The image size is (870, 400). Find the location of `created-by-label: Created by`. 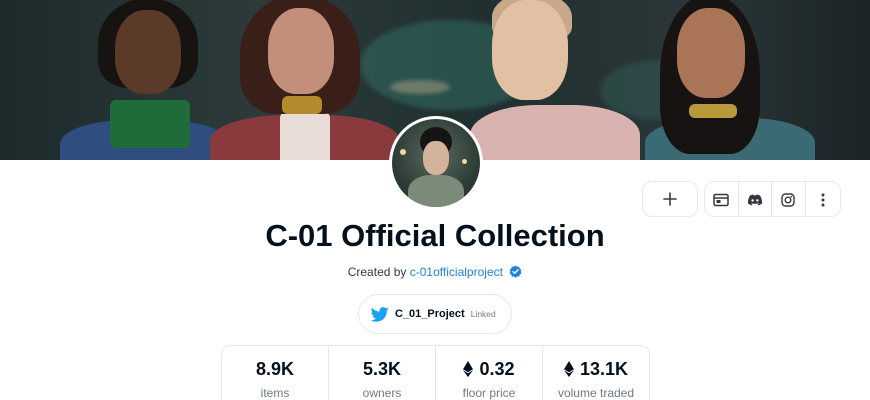

created-by-label: Created by is located at coordinates (377, 272).